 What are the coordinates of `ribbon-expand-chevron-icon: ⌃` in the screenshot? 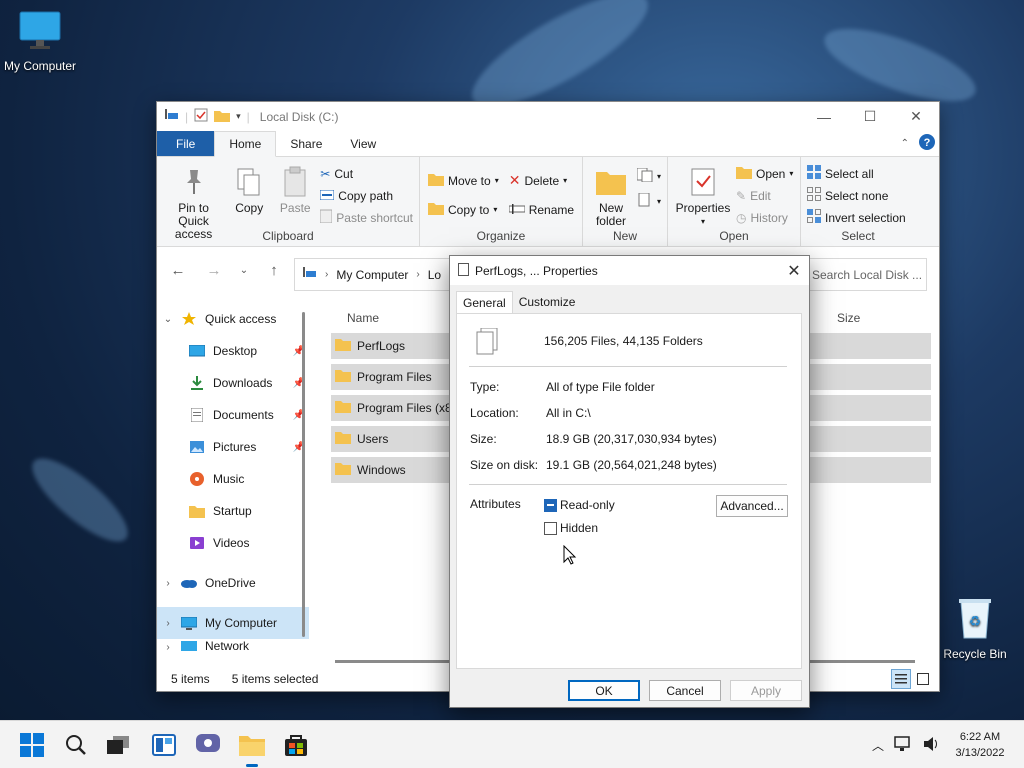 It's located at (905, 143).